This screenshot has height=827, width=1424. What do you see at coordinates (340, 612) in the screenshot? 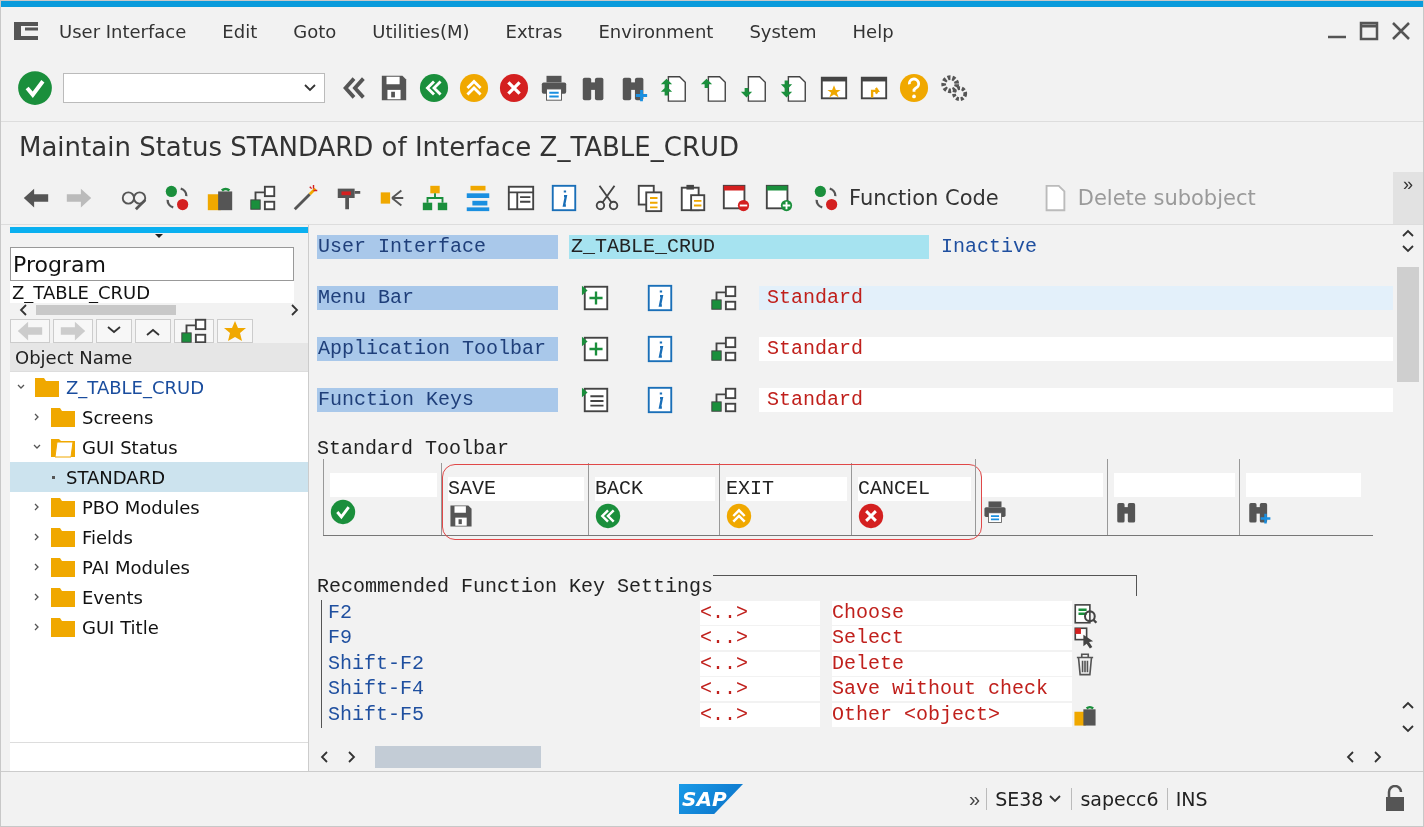
I see `key-name: F2` at bounding box center [340, 612].